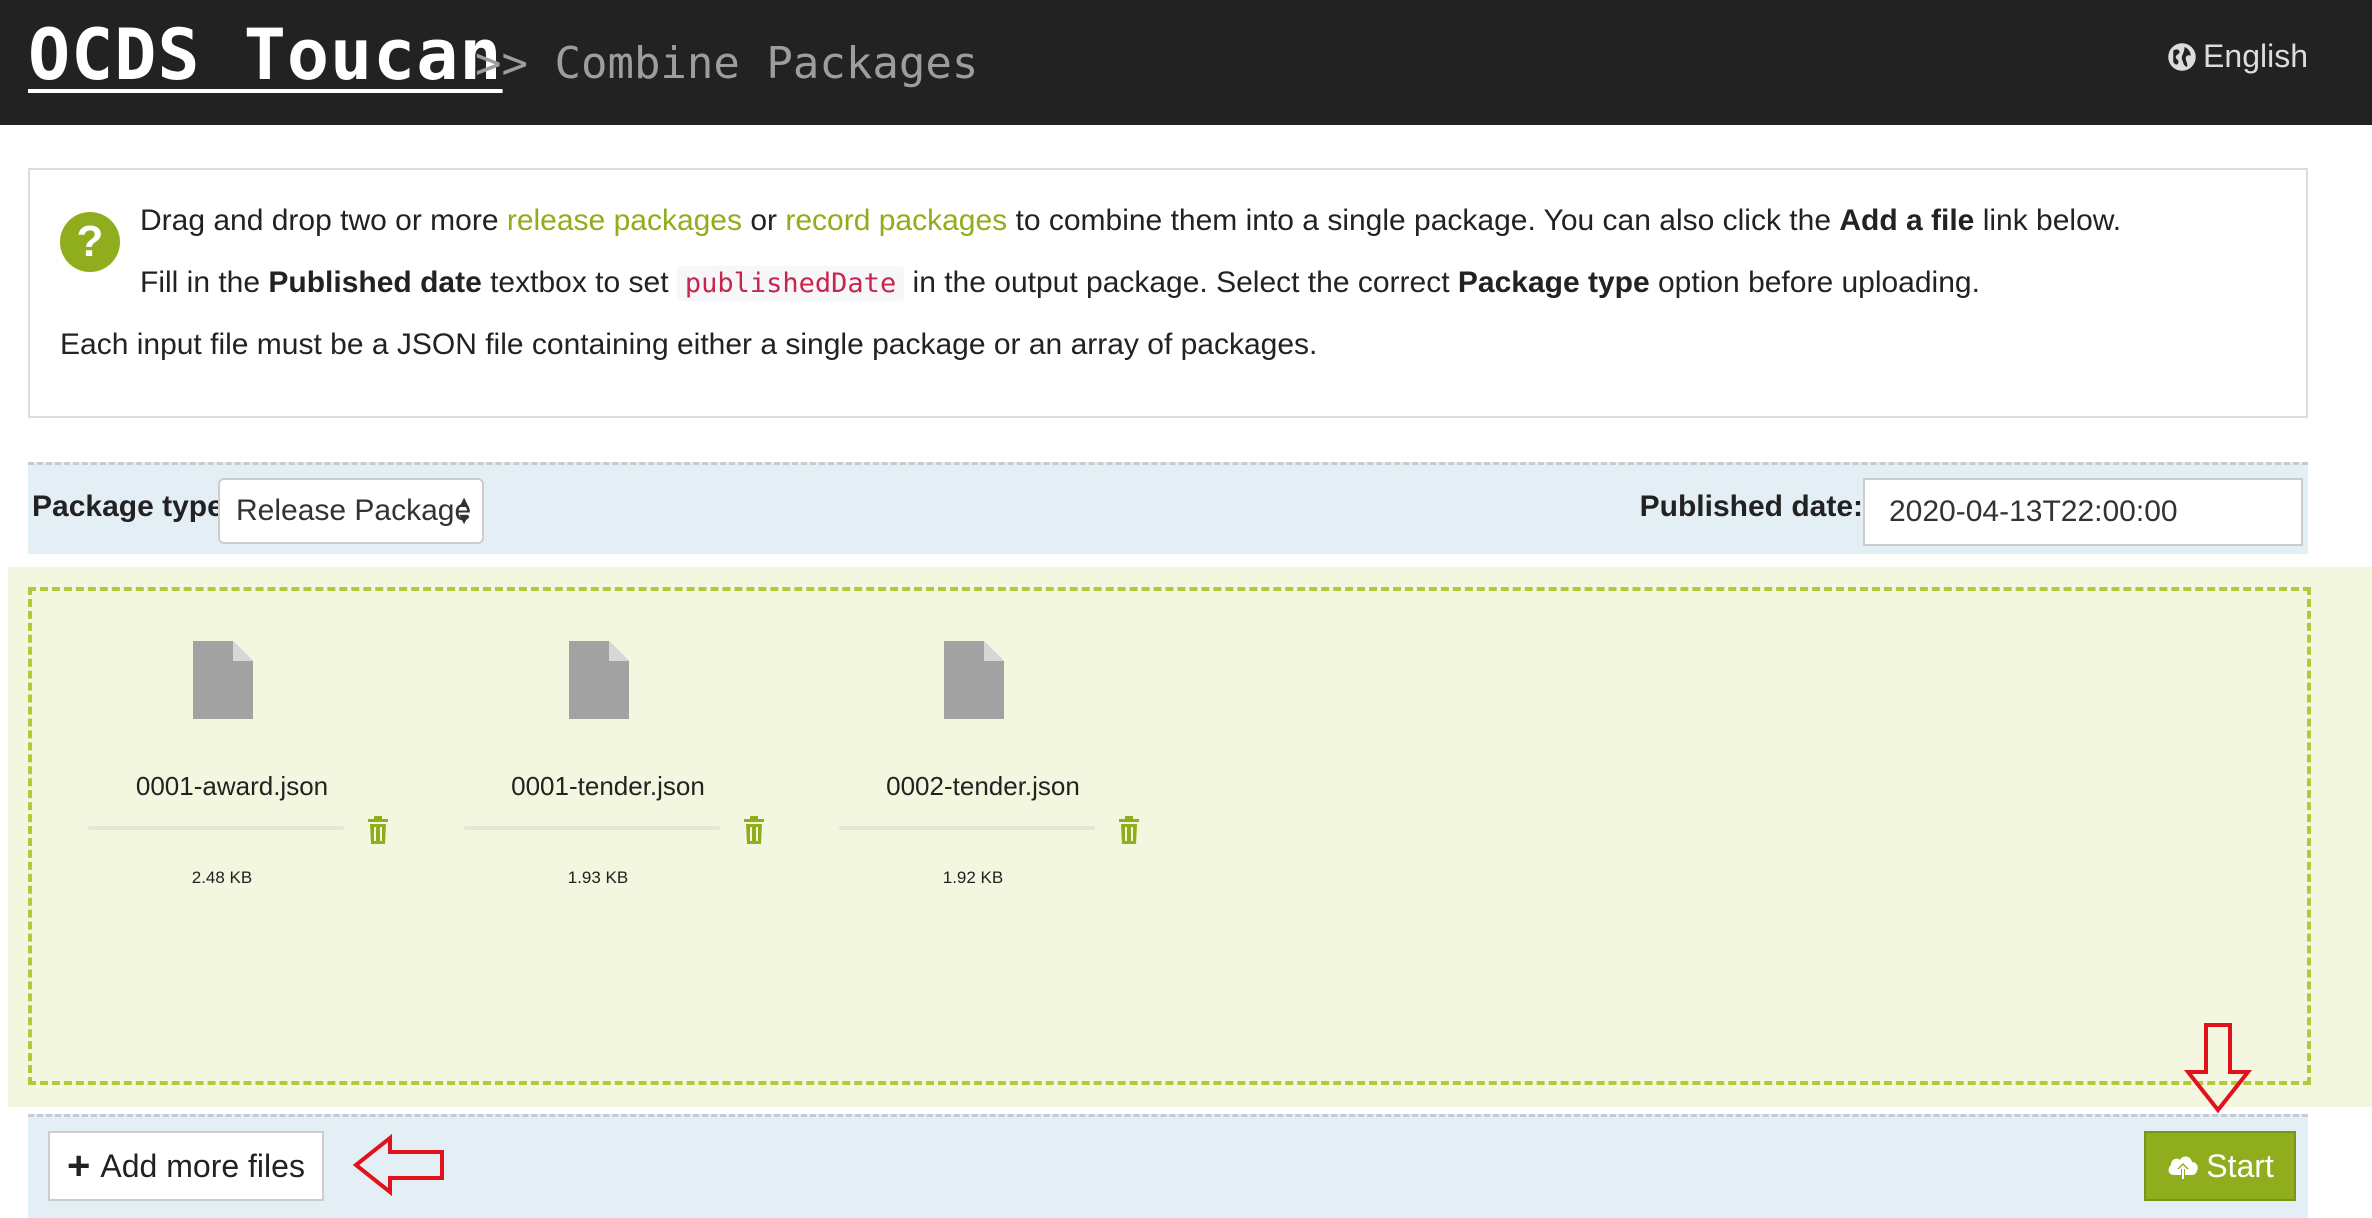 The image size is (2372, 1218). Describe the element at coordinates (202, 1165) in the screenshot. I see `add-more-files-label: Add more files` at that location.